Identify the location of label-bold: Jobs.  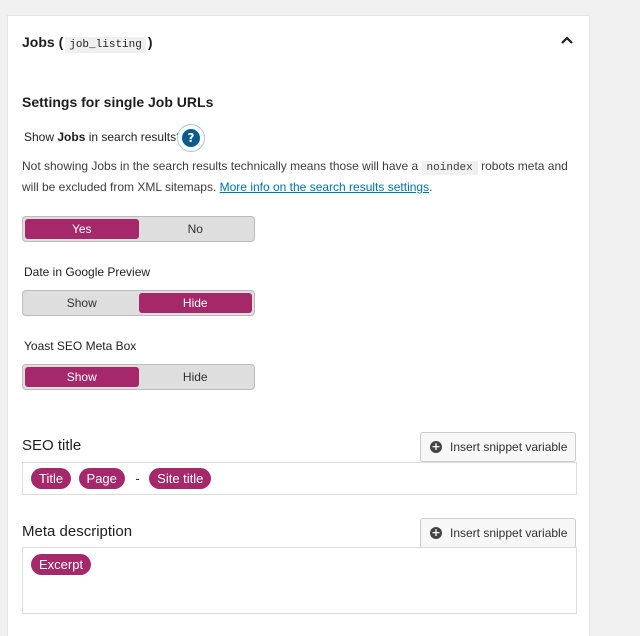
(71, 137).